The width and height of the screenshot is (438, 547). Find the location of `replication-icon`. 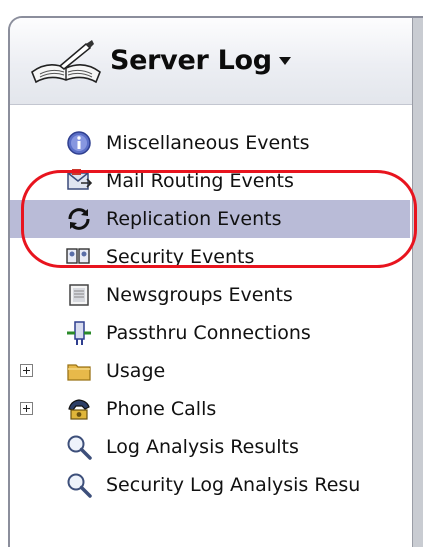

replication-icon is located at coordinates (79, 219).